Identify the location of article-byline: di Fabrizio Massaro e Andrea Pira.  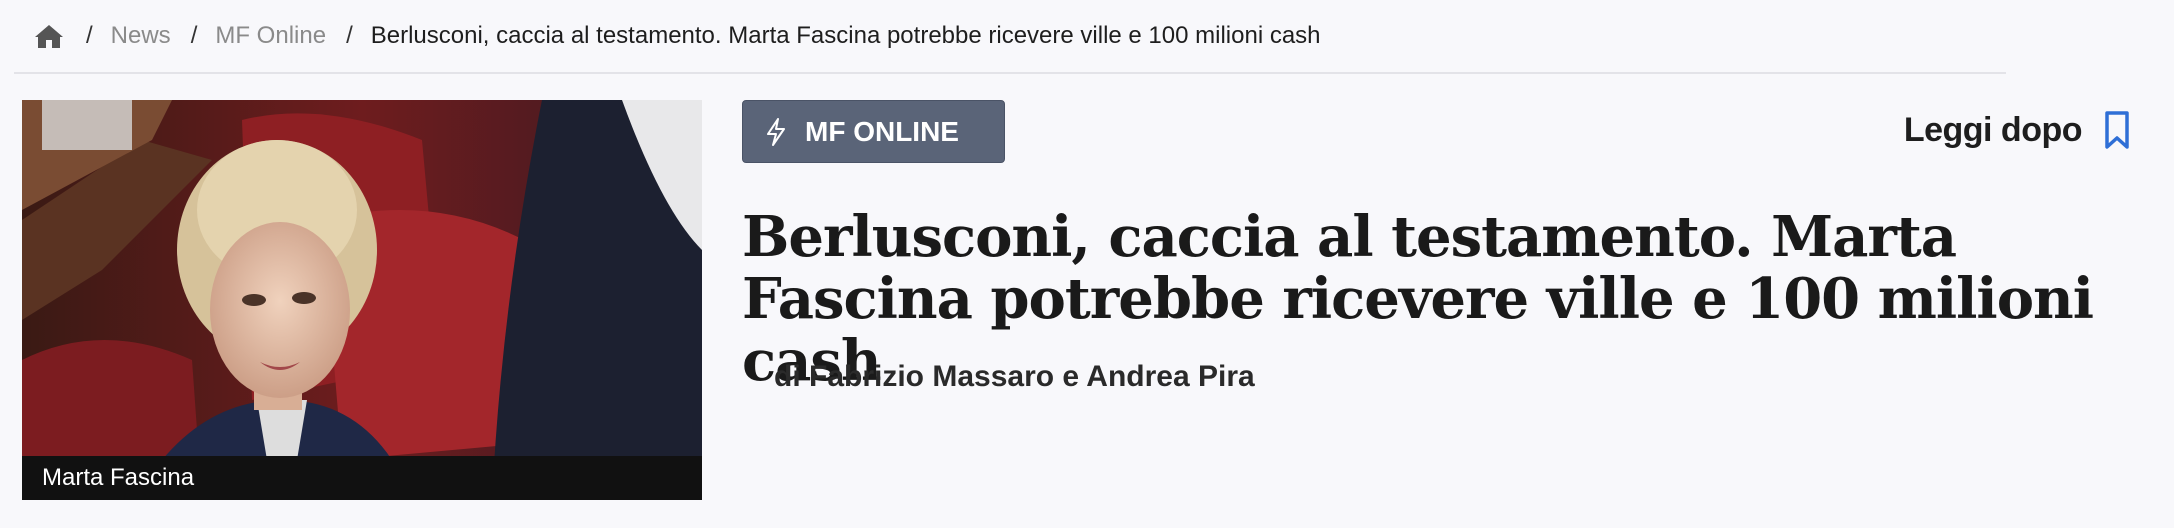
(1014, 376).